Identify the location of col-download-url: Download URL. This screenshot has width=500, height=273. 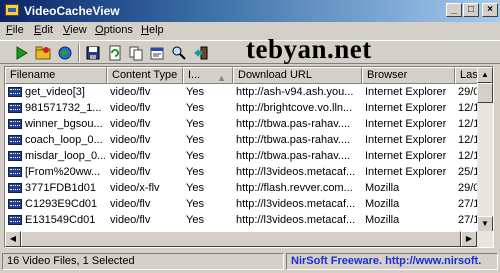
(297, 75).